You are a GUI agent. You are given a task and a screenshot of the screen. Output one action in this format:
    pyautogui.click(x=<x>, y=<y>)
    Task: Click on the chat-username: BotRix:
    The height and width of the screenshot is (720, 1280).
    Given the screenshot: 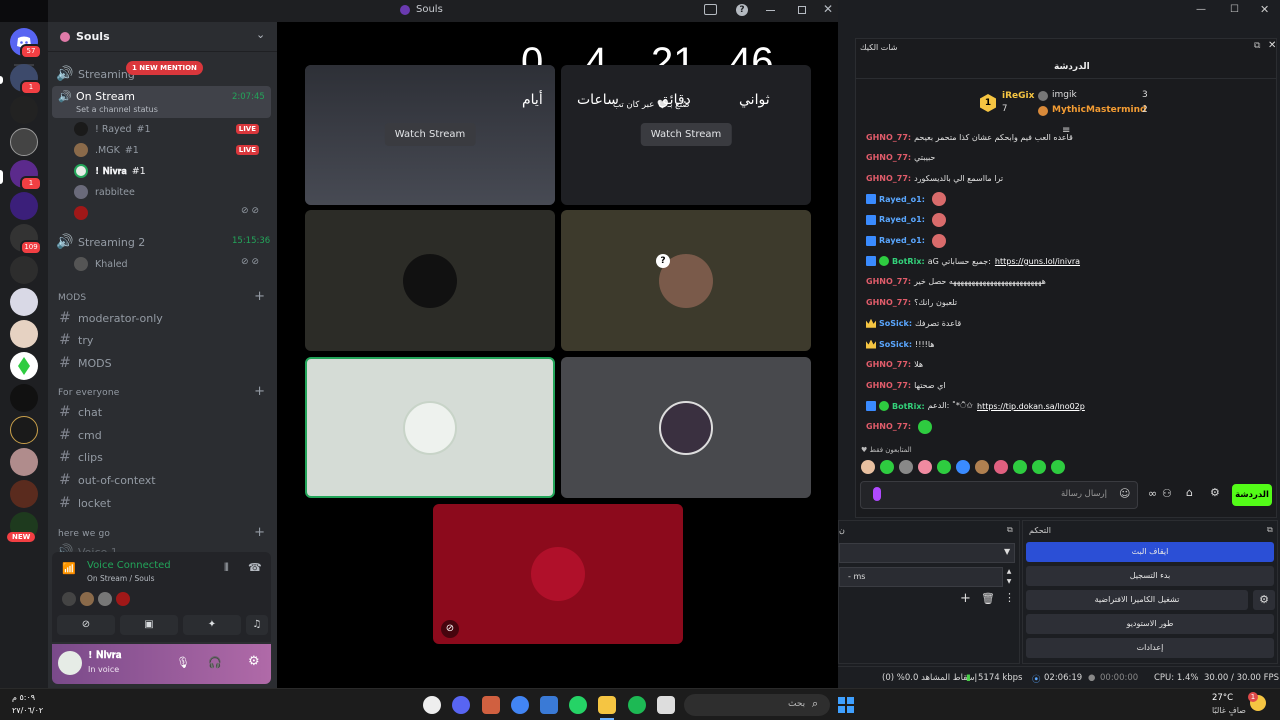 What is the action you would take?
    pyautogui.click(x=908, y=406)
    